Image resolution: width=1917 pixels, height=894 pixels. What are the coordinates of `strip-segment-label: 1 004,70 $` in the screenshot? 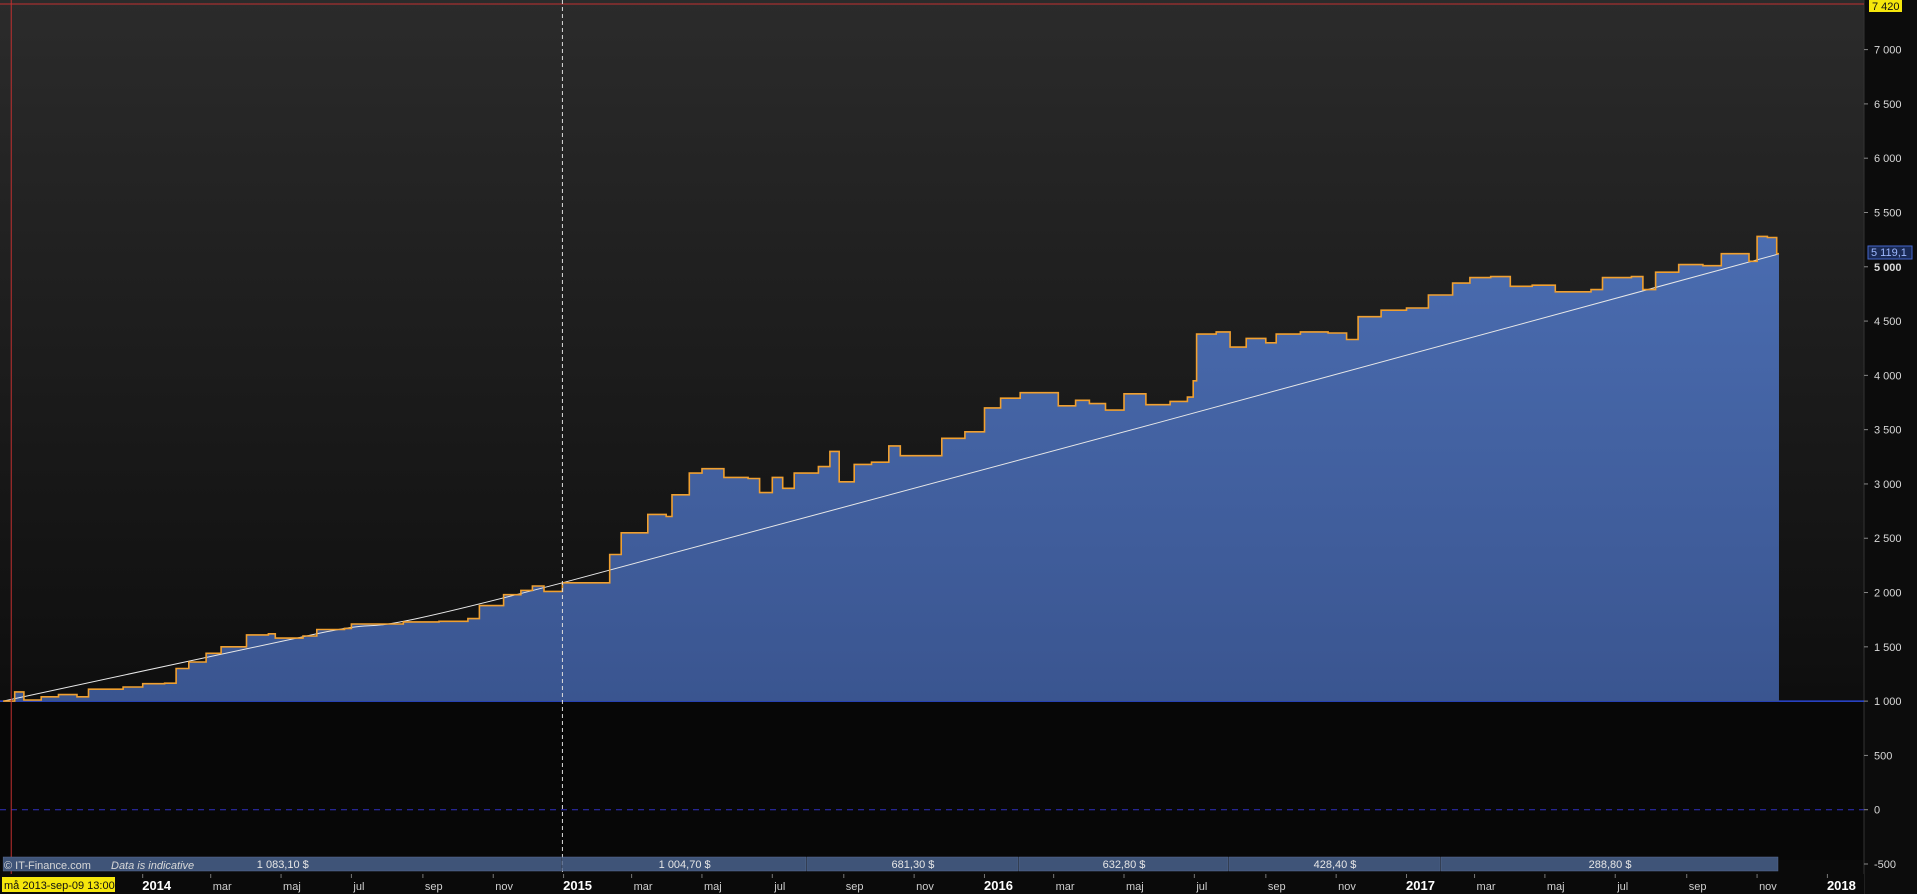 It's located at (685, 865).